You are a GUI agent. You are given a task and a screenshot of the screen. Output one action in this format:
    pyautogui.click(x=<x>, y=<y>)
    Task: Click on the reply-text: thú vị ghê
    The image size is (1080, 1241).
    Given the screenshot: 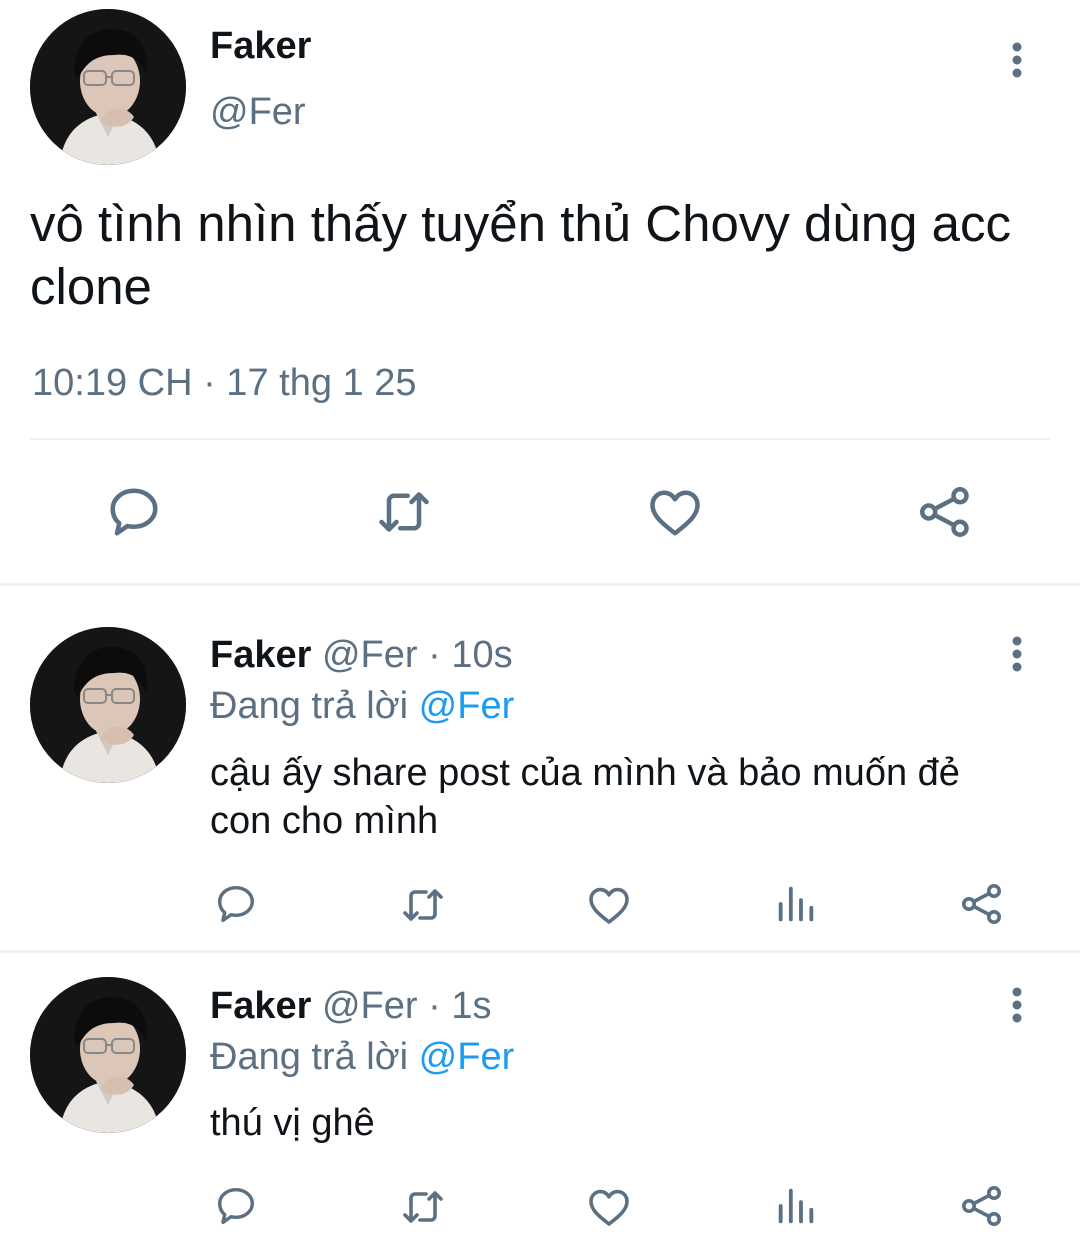 What is the action you would take?
    pyautogui.click(x=292, y=1123)
    